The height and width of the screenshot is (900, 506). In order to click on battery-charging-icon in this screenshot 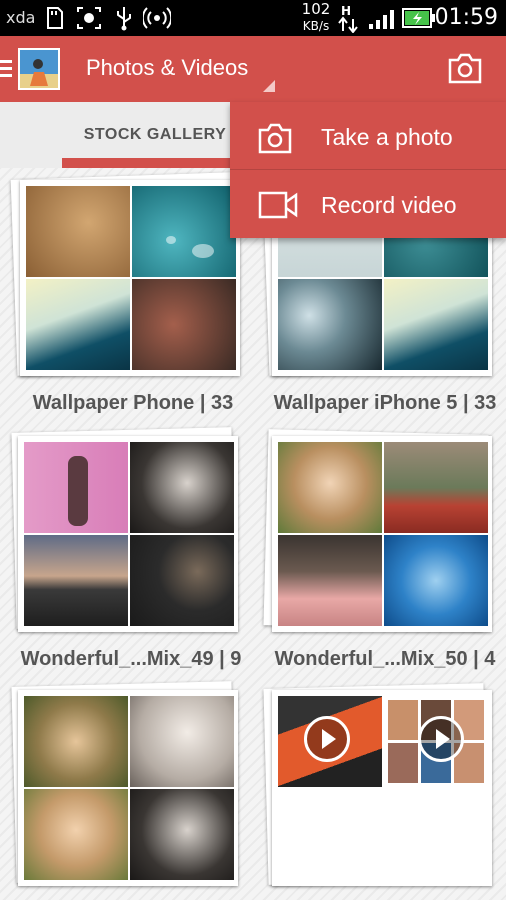, I will do `click(418, 18)`.